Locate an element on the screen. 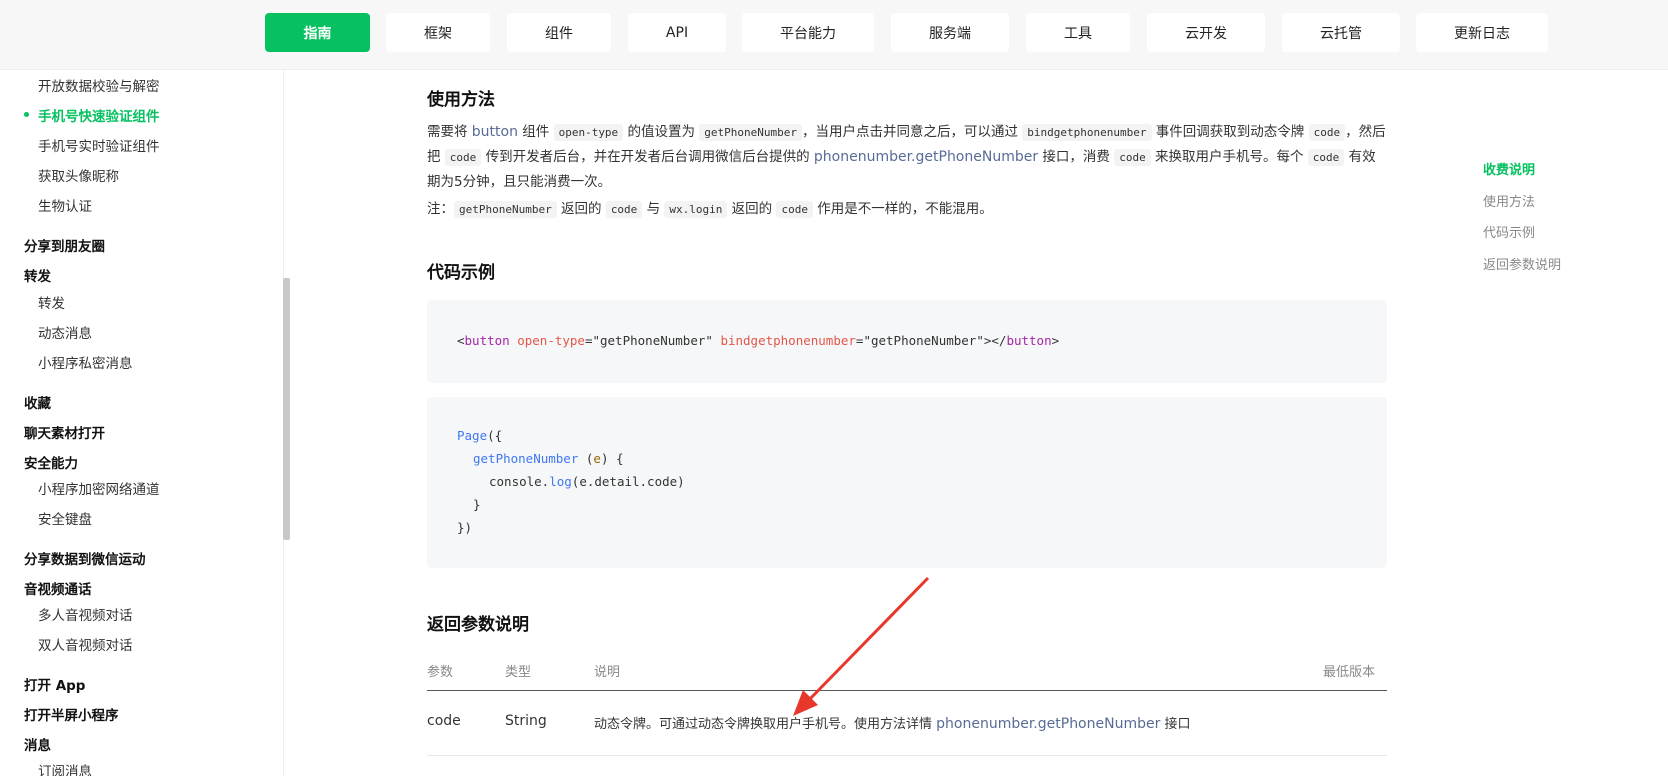 This screenshot has width=1668, height=776. table-header-type: 类型 is located at coordinates (518, 672).